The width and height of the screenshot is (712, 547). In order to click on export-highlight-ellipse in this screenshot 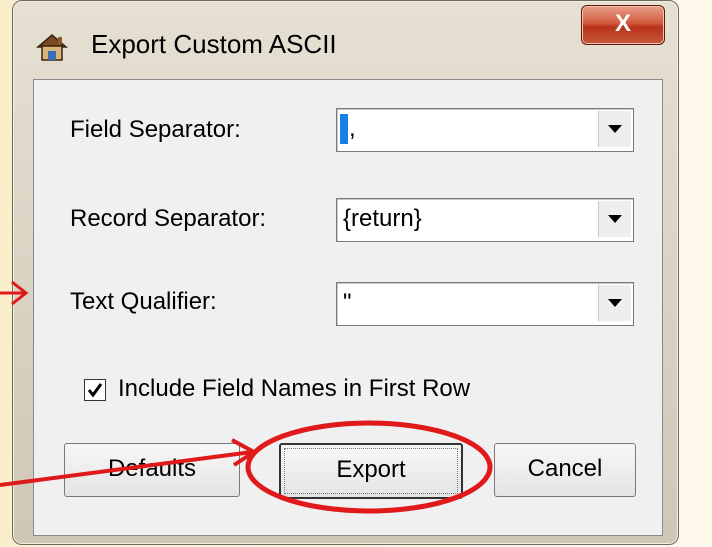, I will do `click(369, 467)`.